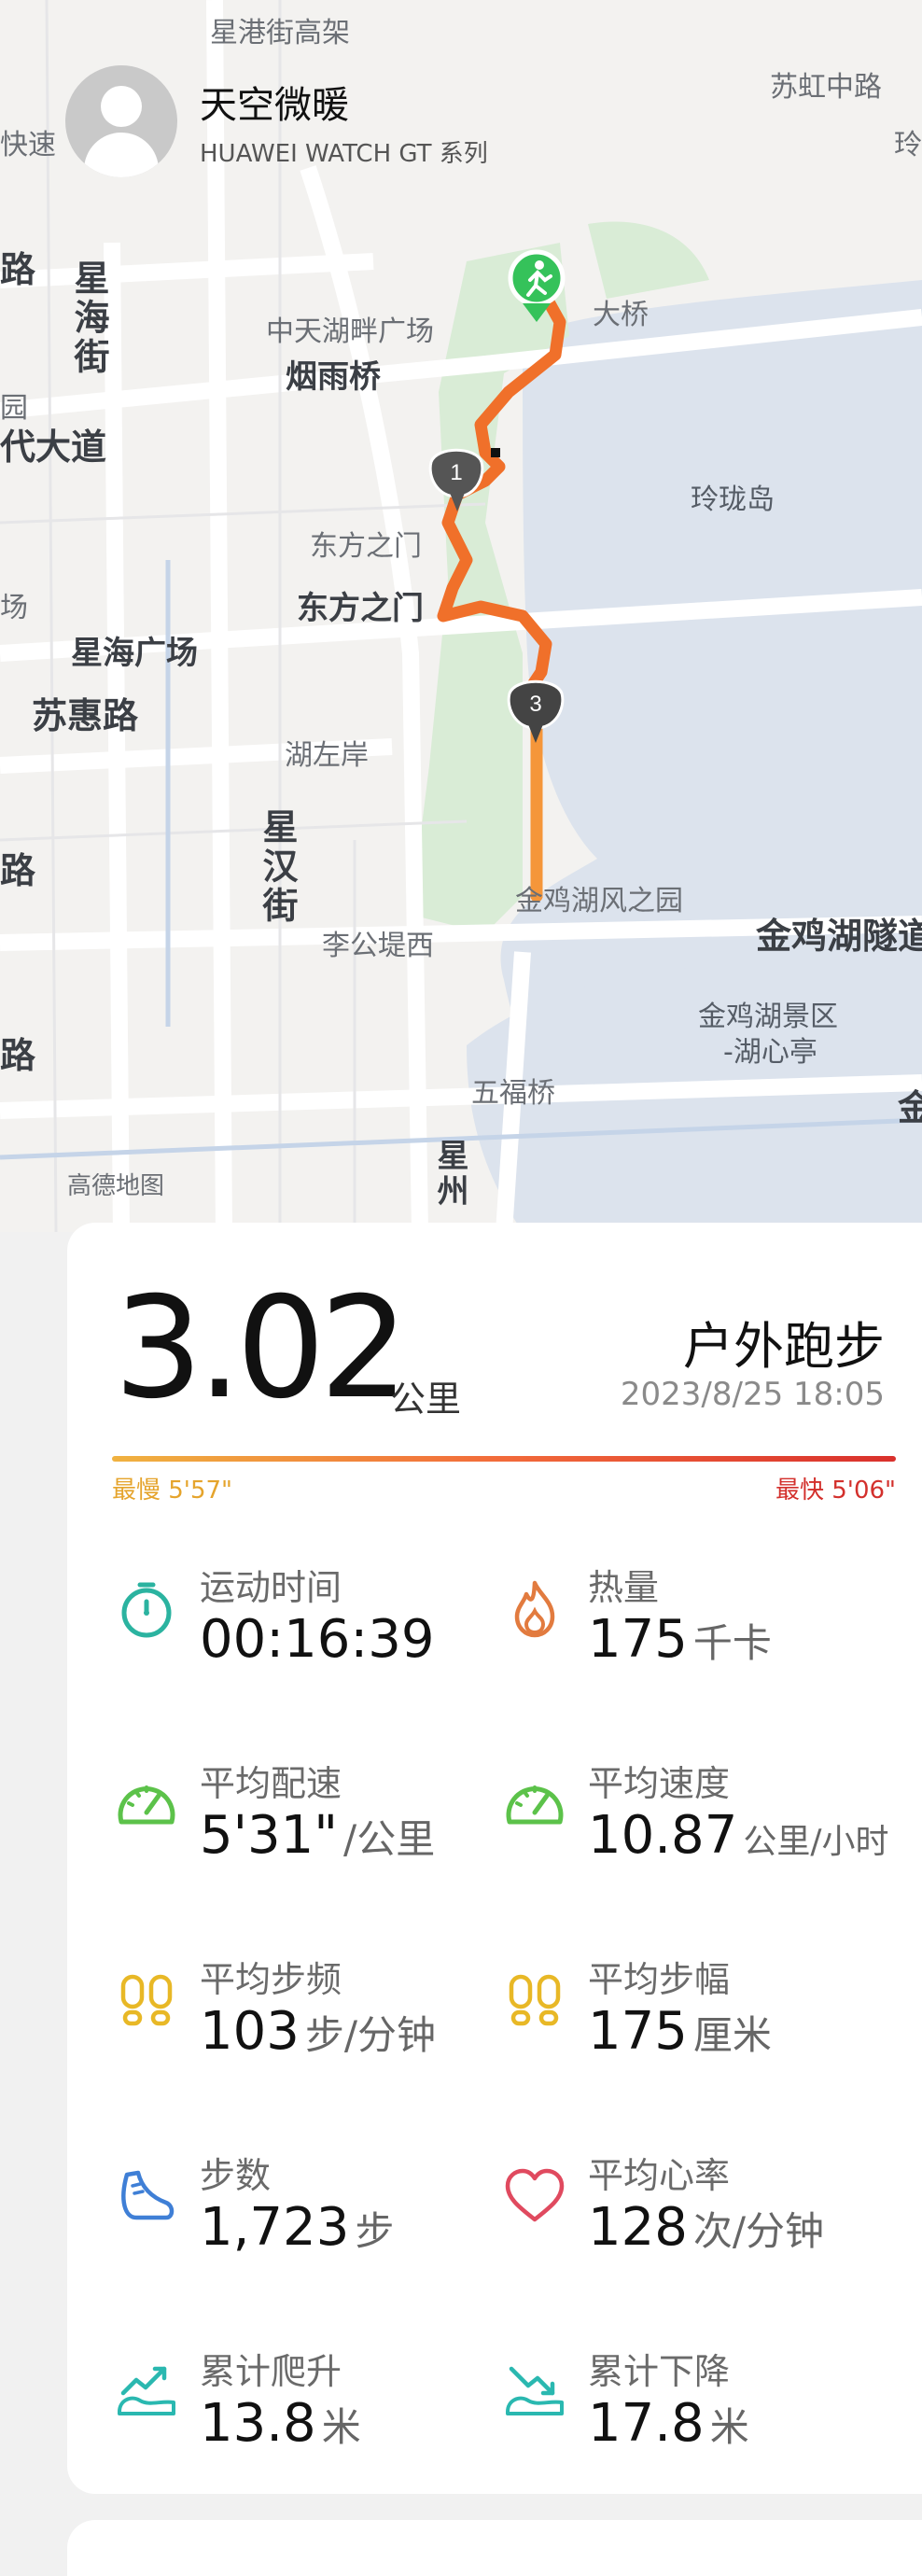 The image size is (922, 2576). What do you see at coordinates (280, 33) in the screenshot?
I see `map-label: 星港街高架` at bounding box center [280, 33].